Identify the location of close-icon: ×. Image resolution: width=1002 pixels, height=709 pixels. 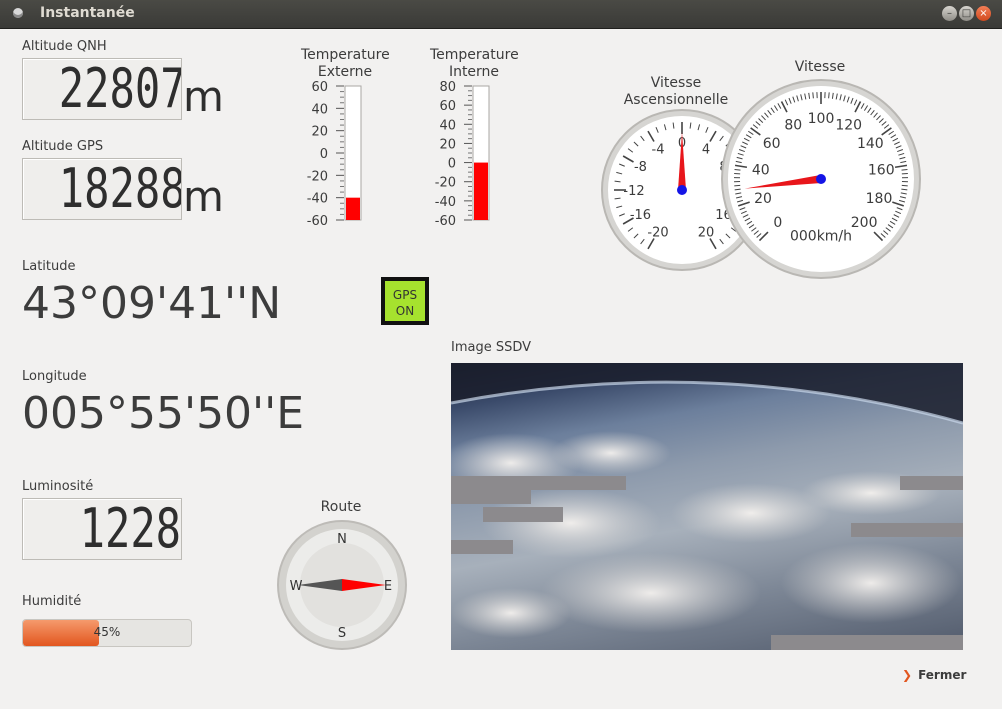
(983, 13).